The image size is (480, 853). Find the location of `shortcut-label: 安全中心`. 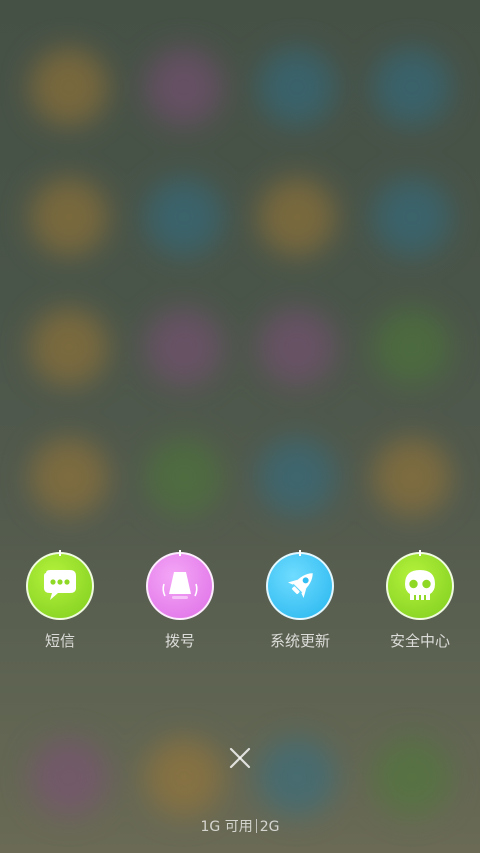

shortcut-label: 安全中心 is located at coordinates (419, 641).